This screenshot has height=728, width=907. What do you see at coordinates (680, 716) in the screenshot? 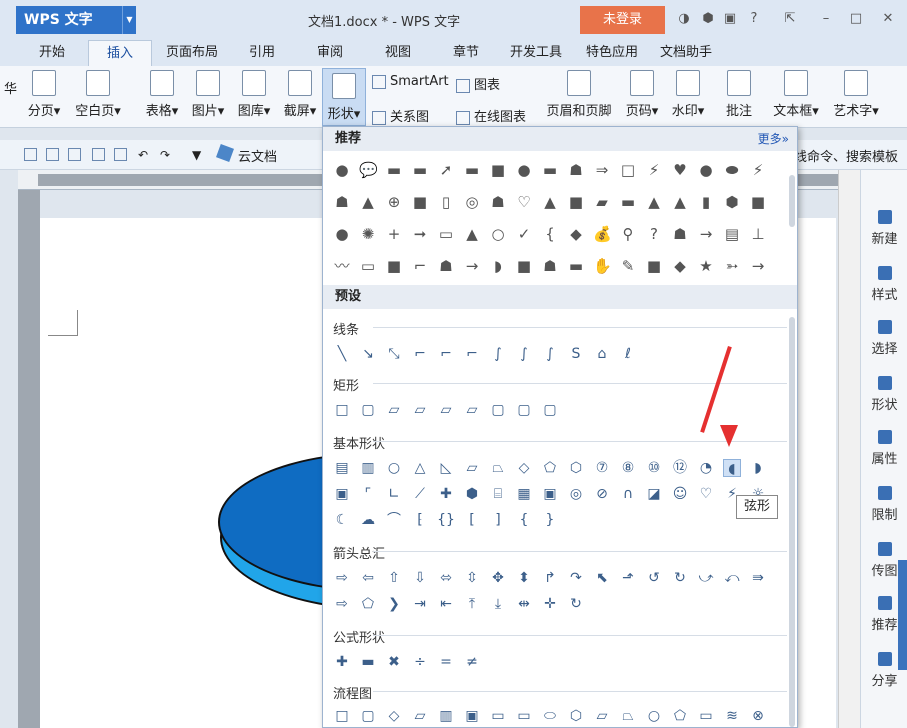
I see `flowchart-offpage-icon: ⬠` at bounding box center [680, 716].